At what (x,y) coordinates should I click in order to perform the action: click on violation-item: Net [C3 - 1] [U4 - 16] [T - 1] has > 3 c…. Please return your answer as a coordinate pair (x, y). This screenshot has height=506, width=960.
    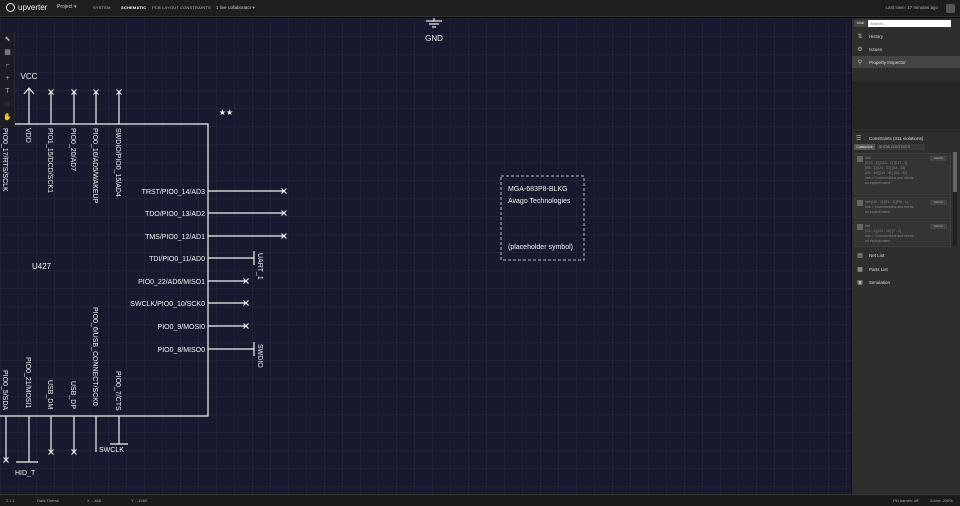
    Looking at the image, I should click on (902, 234).